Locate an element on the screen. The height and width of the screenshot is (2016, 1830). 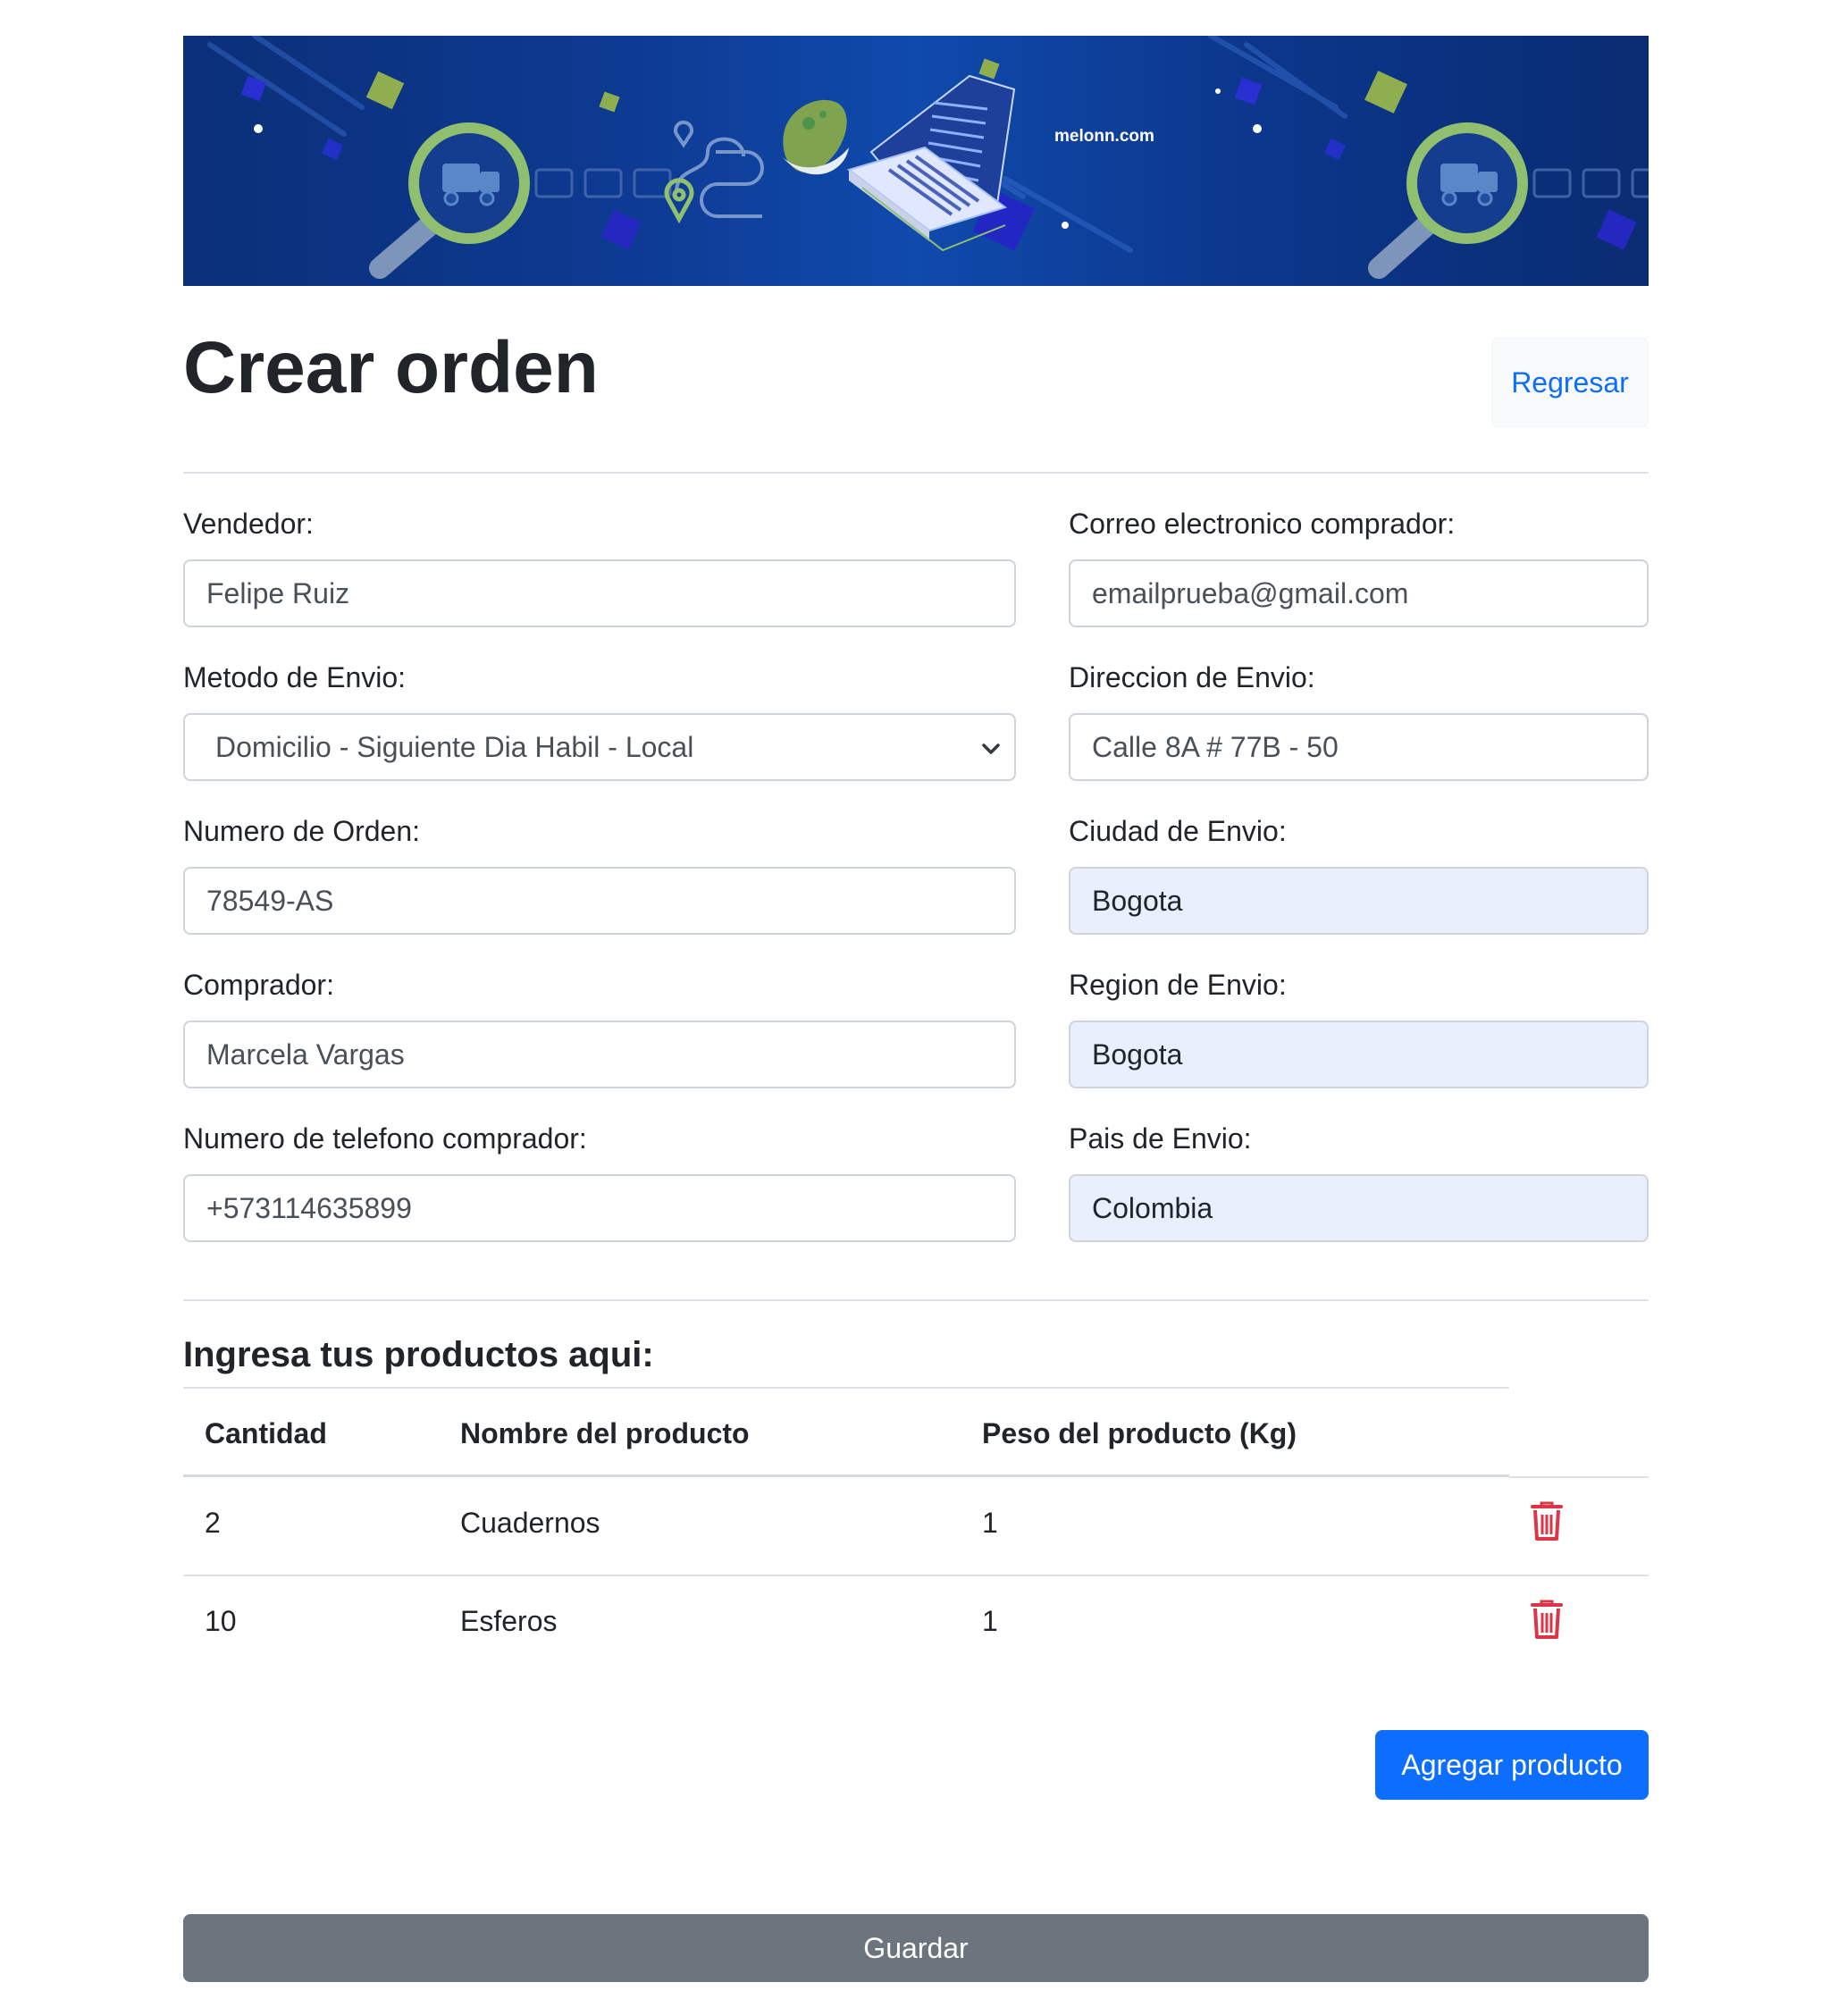
add-product-button: Agregar producto is located at coordinates (1512, 1765).